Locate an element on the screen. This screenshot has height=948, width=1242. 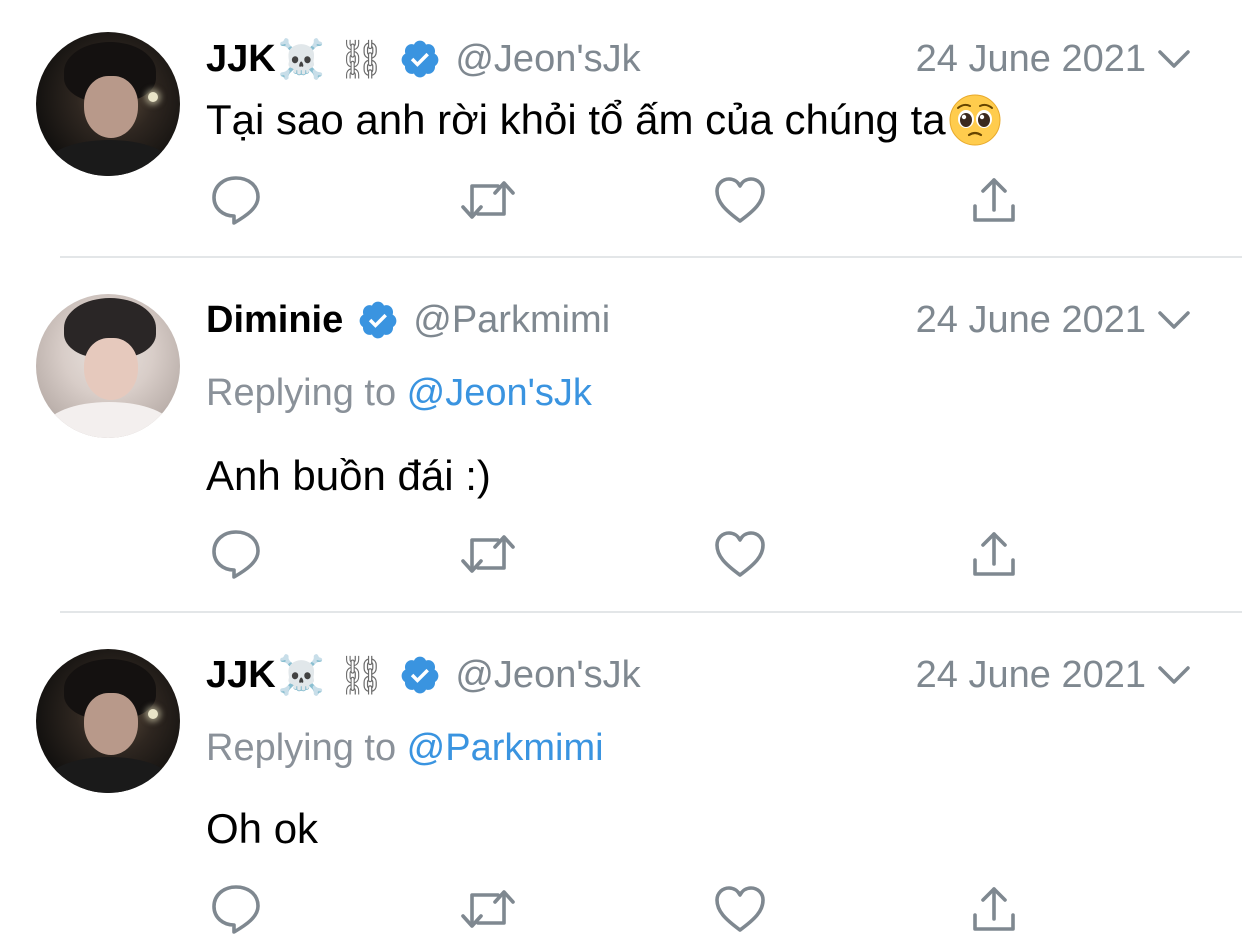
tweet-text: Oh ok is located at coordinates (262, 829).